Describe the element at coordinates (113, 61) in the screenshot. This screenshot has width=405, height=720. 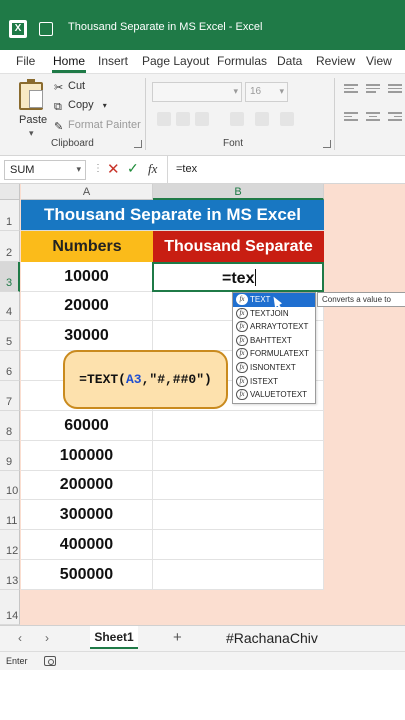
I see `tab-insert: Insert` at that location.